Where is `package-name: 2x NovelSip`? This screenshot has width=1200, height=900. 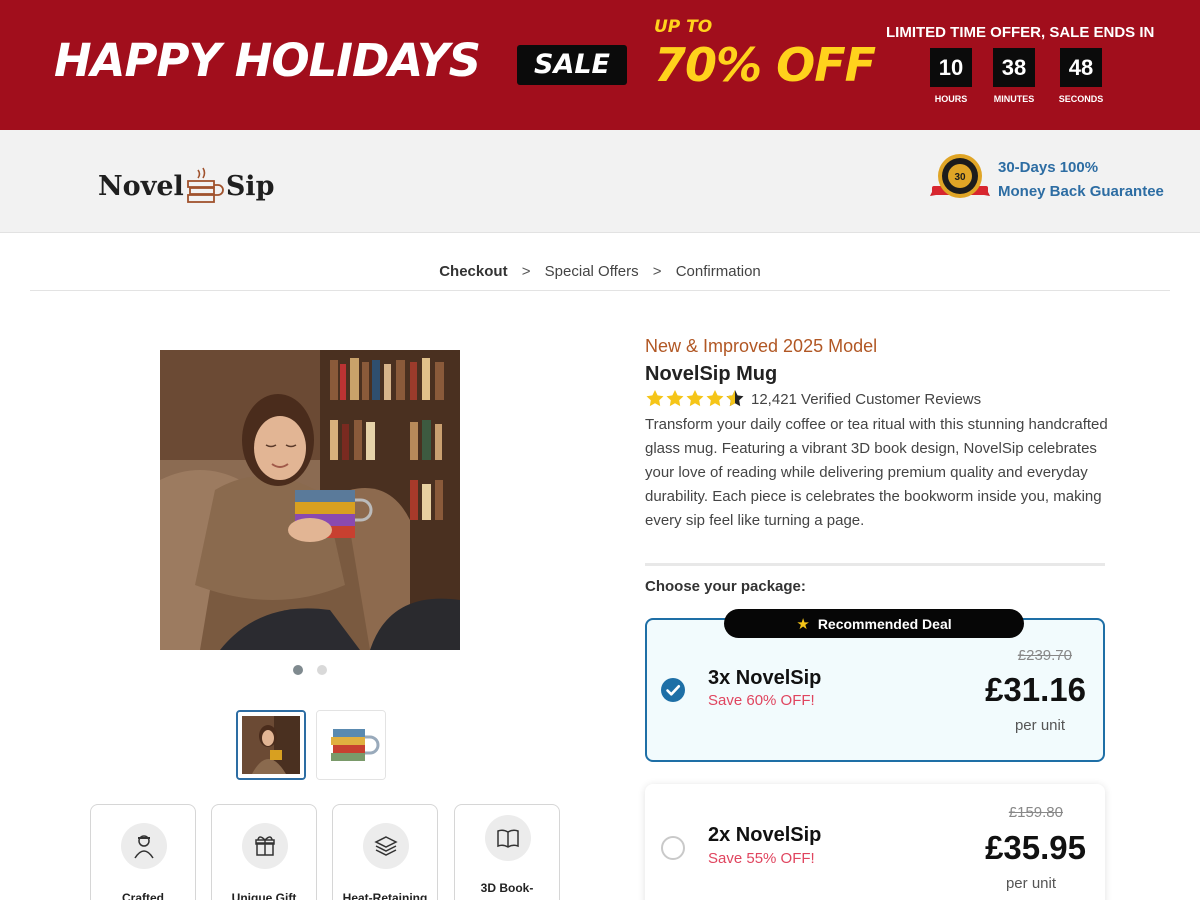 package-name: 2x NovelSip is located at coordinates (765, 835).